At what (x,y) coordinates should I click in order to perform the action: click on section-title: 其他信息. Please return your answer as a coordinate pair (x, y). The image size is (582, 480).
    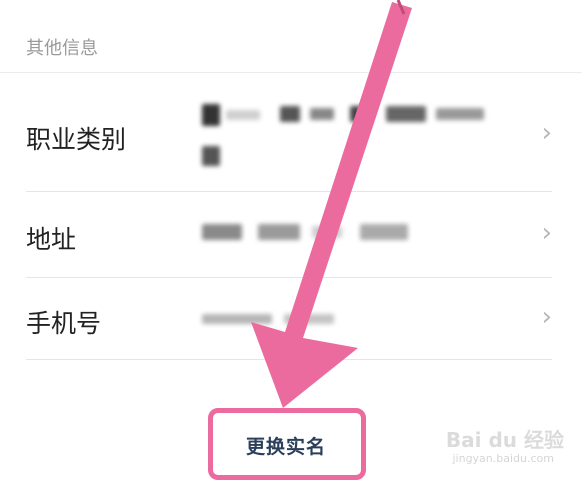
    Looking at the image, I should click on (62, 48).